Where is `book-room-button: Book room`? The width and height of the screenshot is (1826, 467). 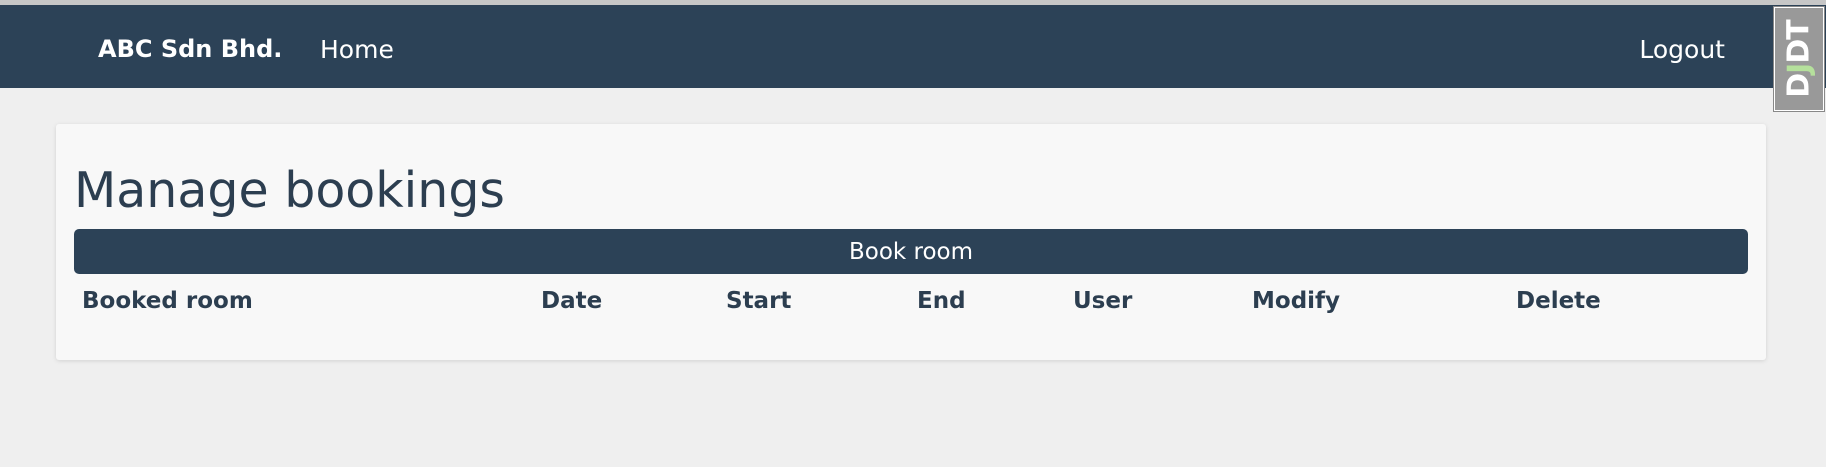 book-room-button: Book room is located at coordinates (911, 251).